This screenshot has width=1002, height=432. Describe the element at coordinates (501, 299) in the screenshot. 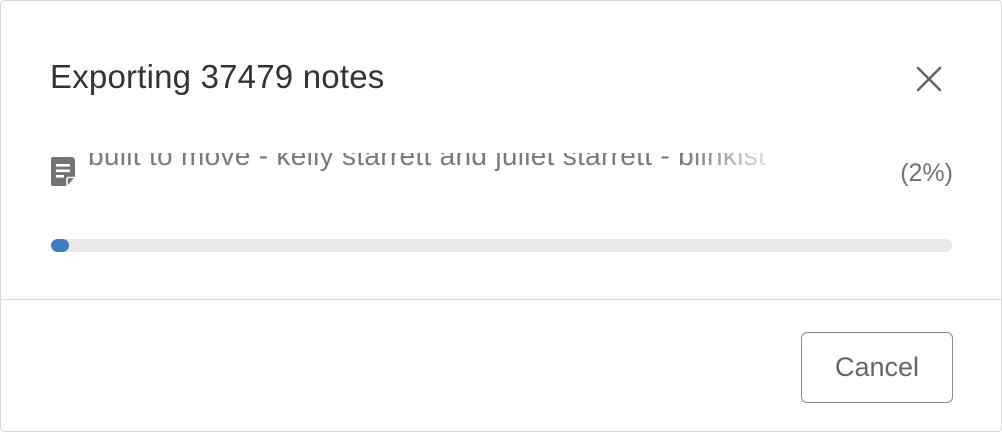

I see `footer-divider` at that location.